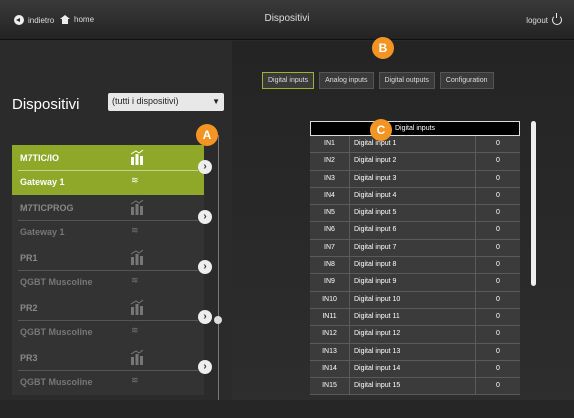 The image size is (574, 418). I want to click on input-id: IN3, so click(330, 178).